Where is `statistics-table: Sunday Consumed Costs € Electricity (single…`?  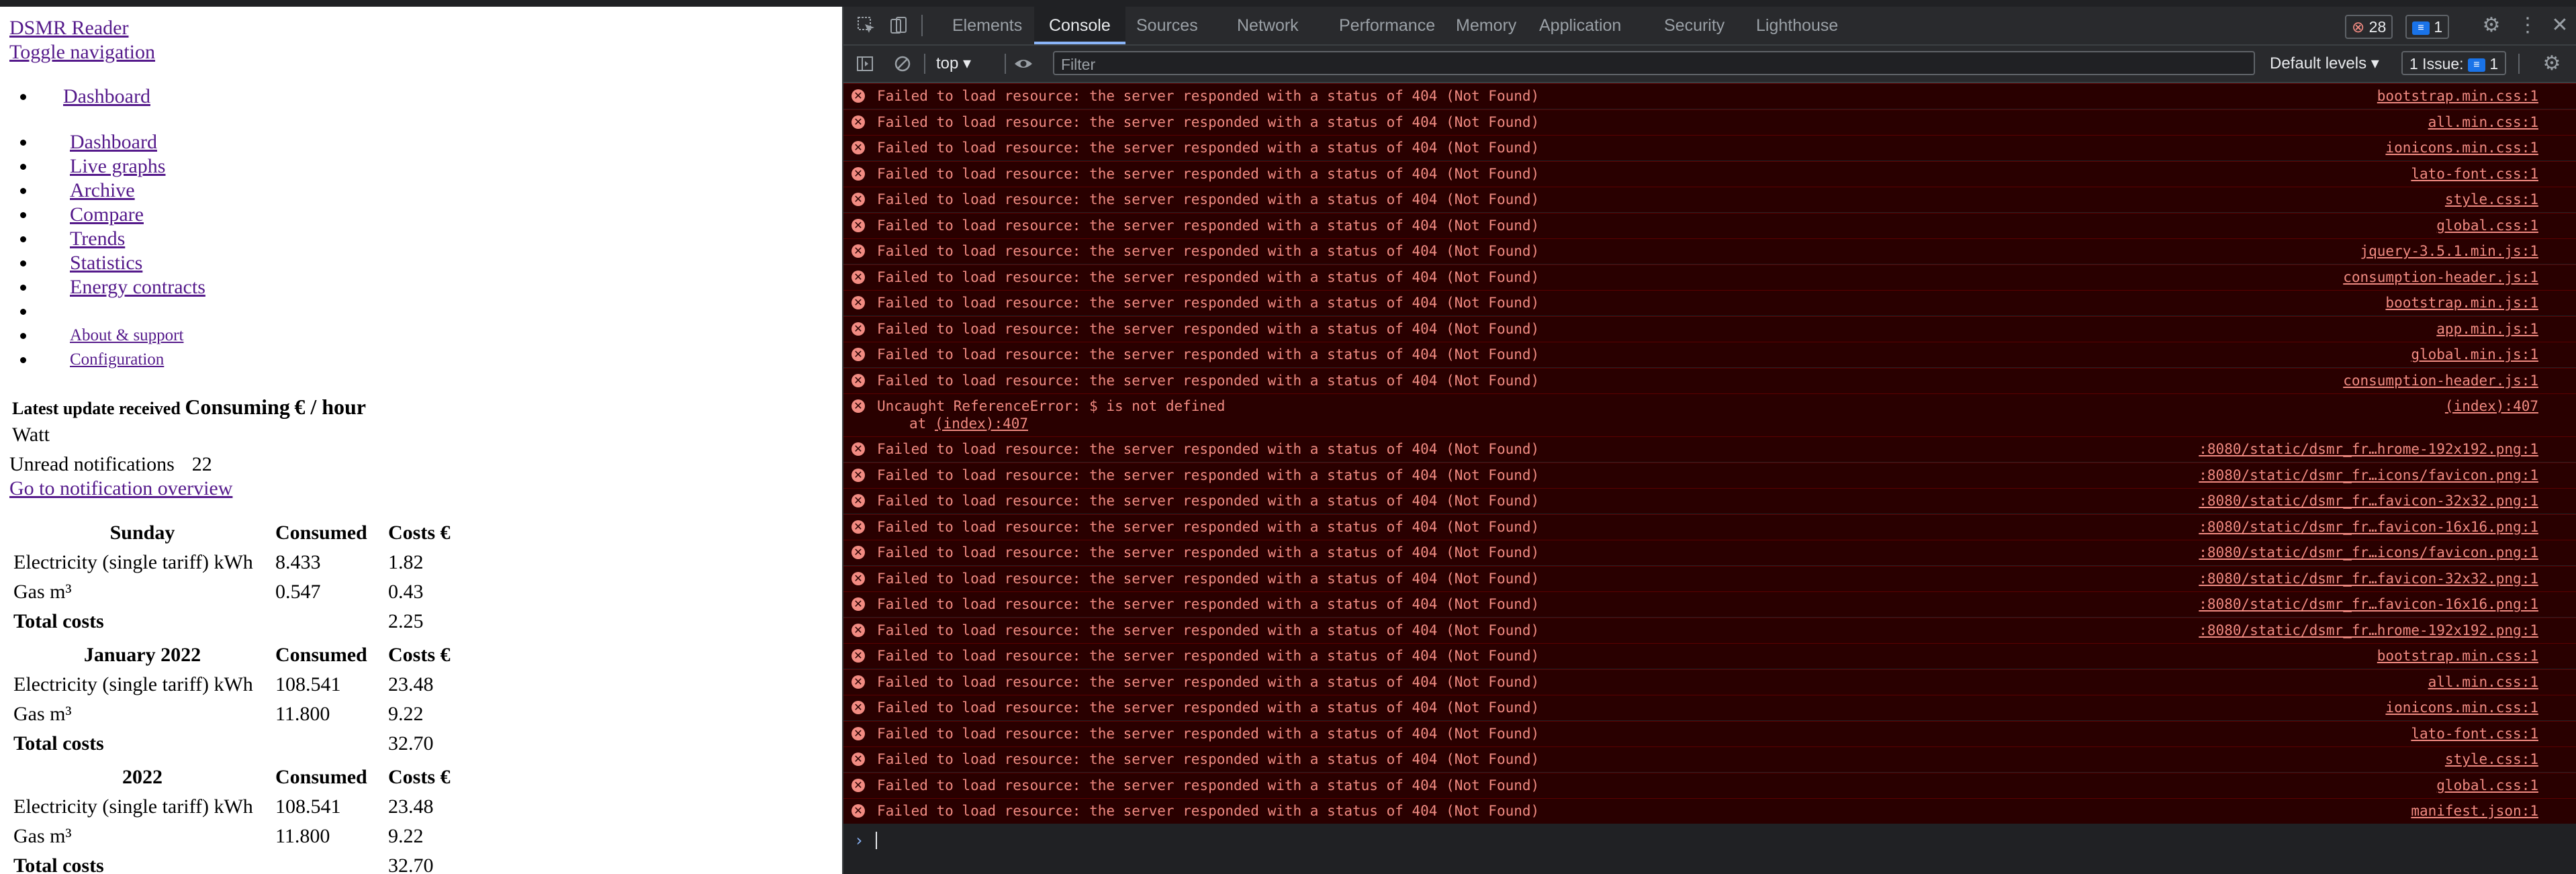
statistics-table: Sunday Consumed Costs € Electricity (single… is located at coordinates (232, 577).